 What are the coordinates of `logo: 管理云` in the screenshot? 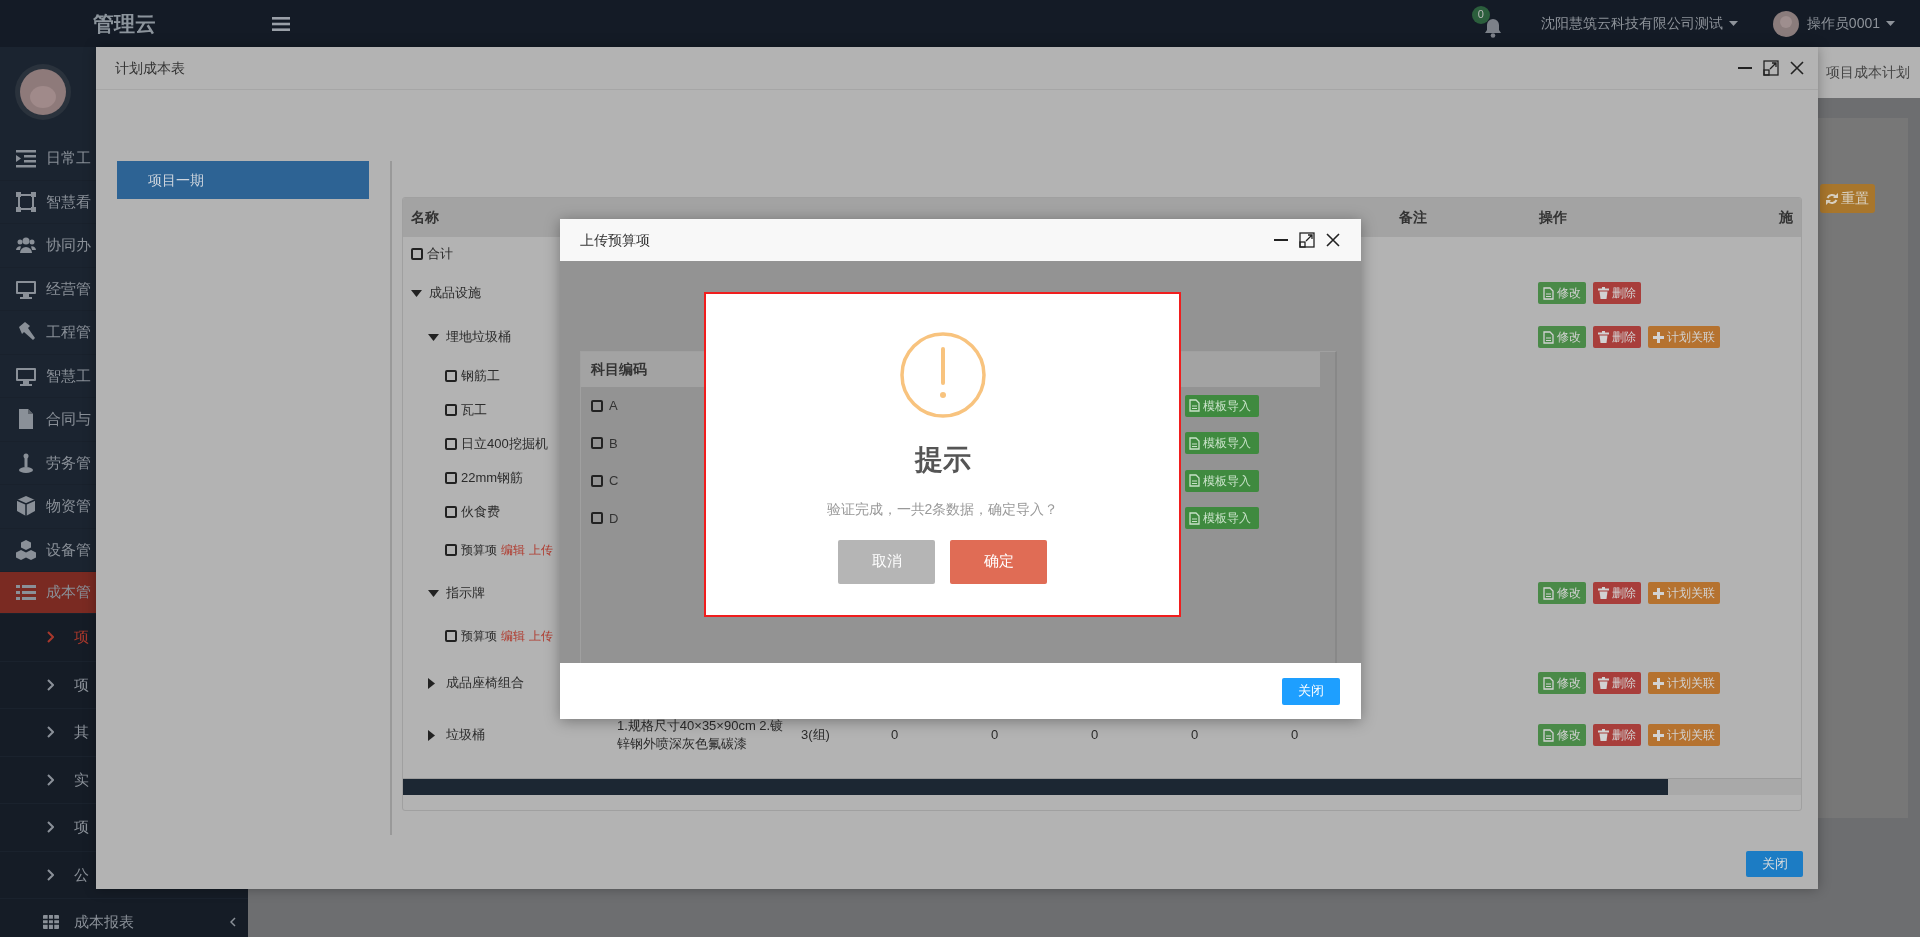 It's located at (124, 23).